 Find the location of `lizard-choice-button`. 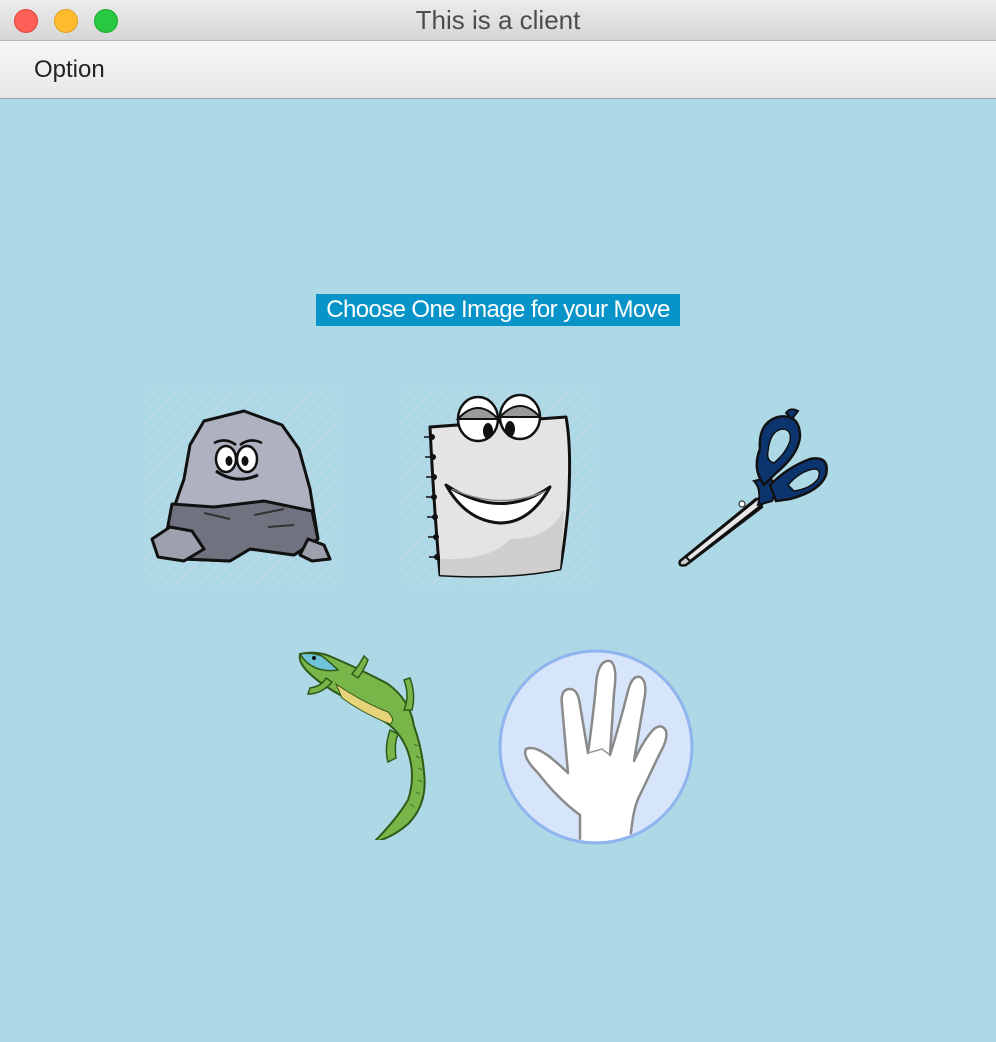

lizard-choice-button is located at coordinates (390, 742).